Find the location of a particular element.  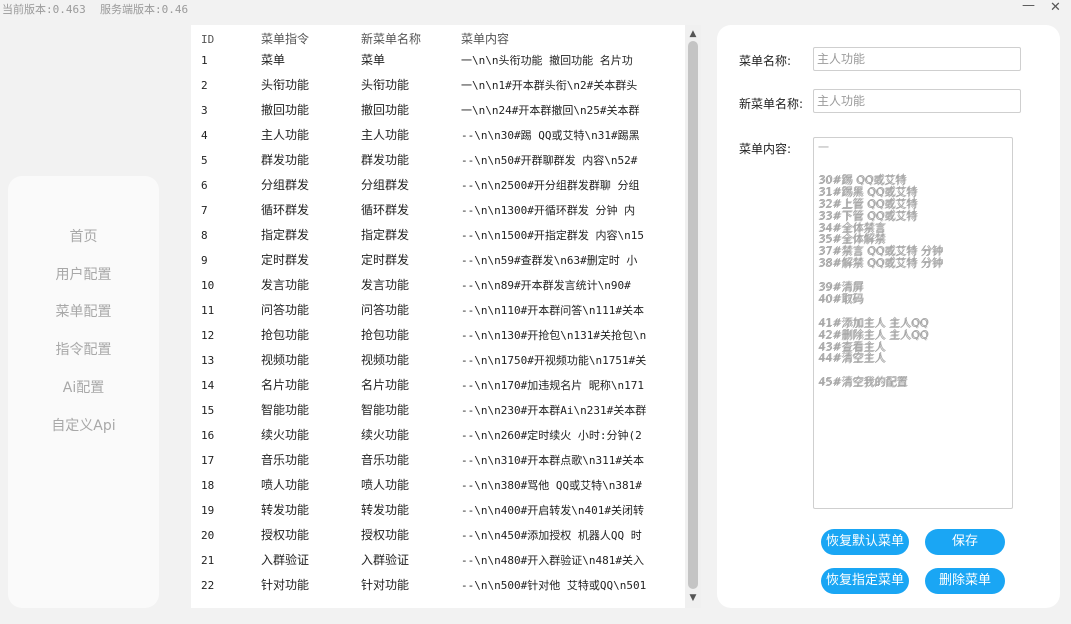

cell-command: 分组群发 is located at coordinates (285, 185).